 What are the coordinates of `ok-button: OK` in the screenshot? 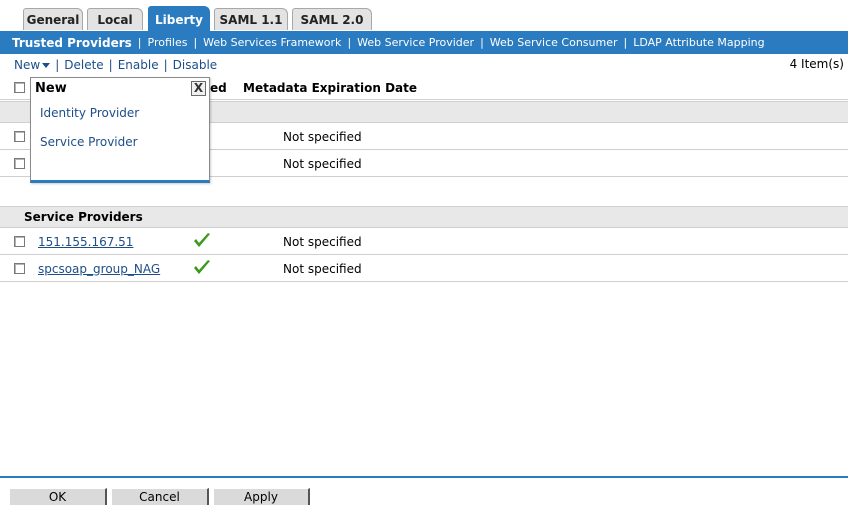 It's located at (58, 496).